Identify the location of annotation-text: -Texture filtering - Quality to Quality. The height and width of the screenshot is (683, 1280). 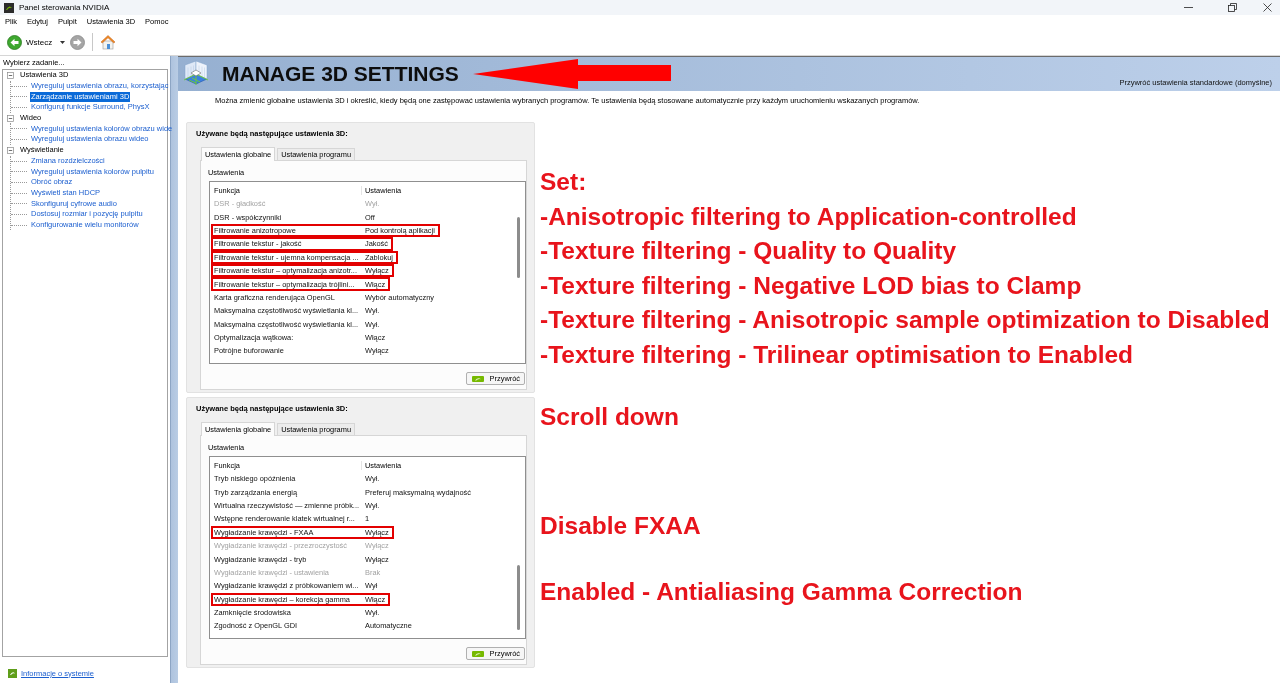
(749, 251).